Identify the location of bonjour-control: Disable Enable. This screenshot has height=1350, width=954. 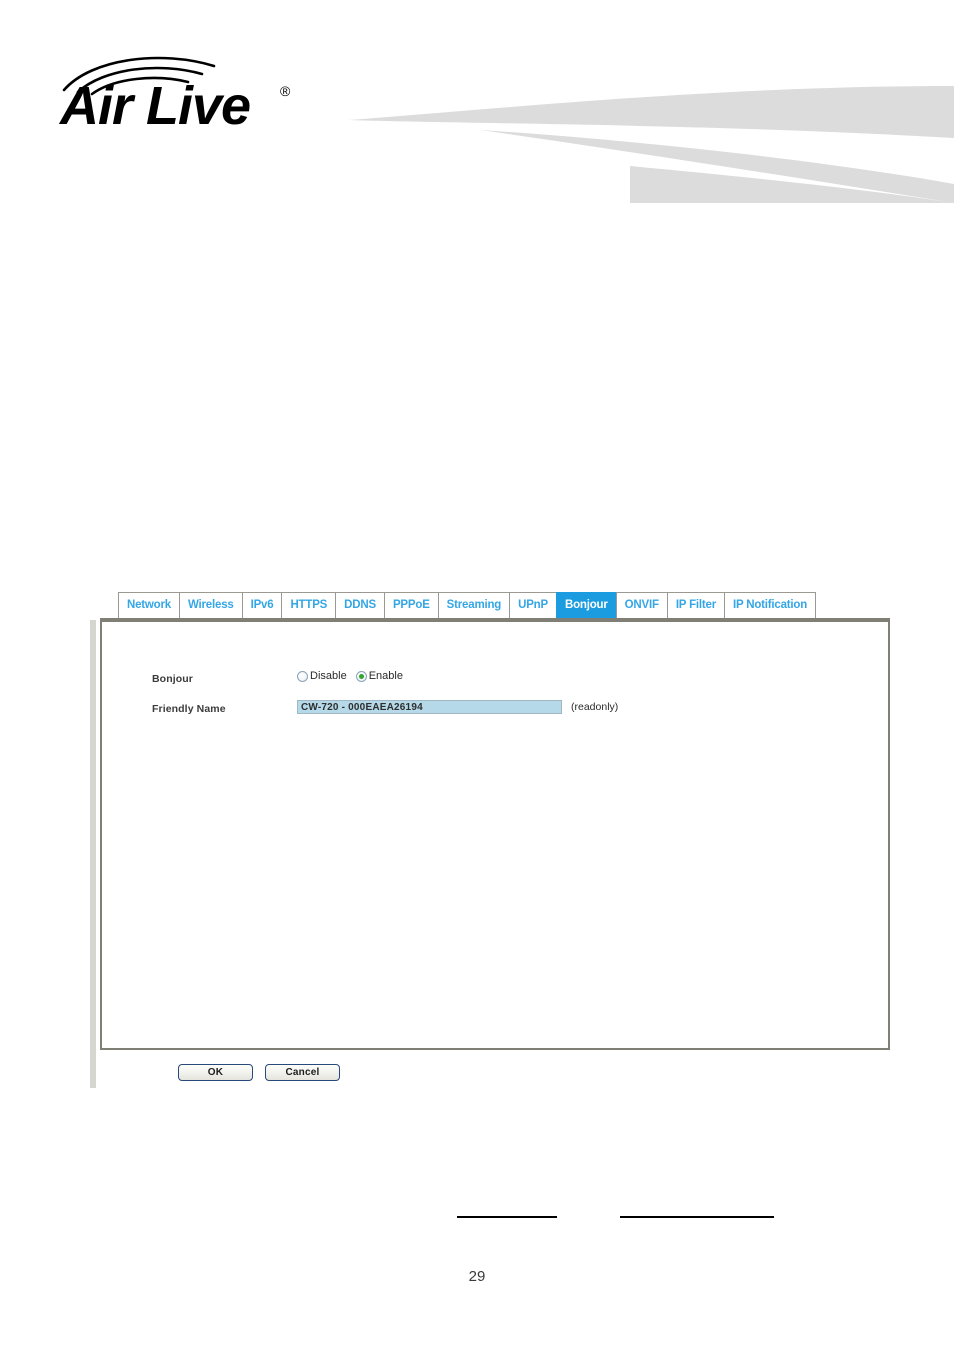
(350, 676).